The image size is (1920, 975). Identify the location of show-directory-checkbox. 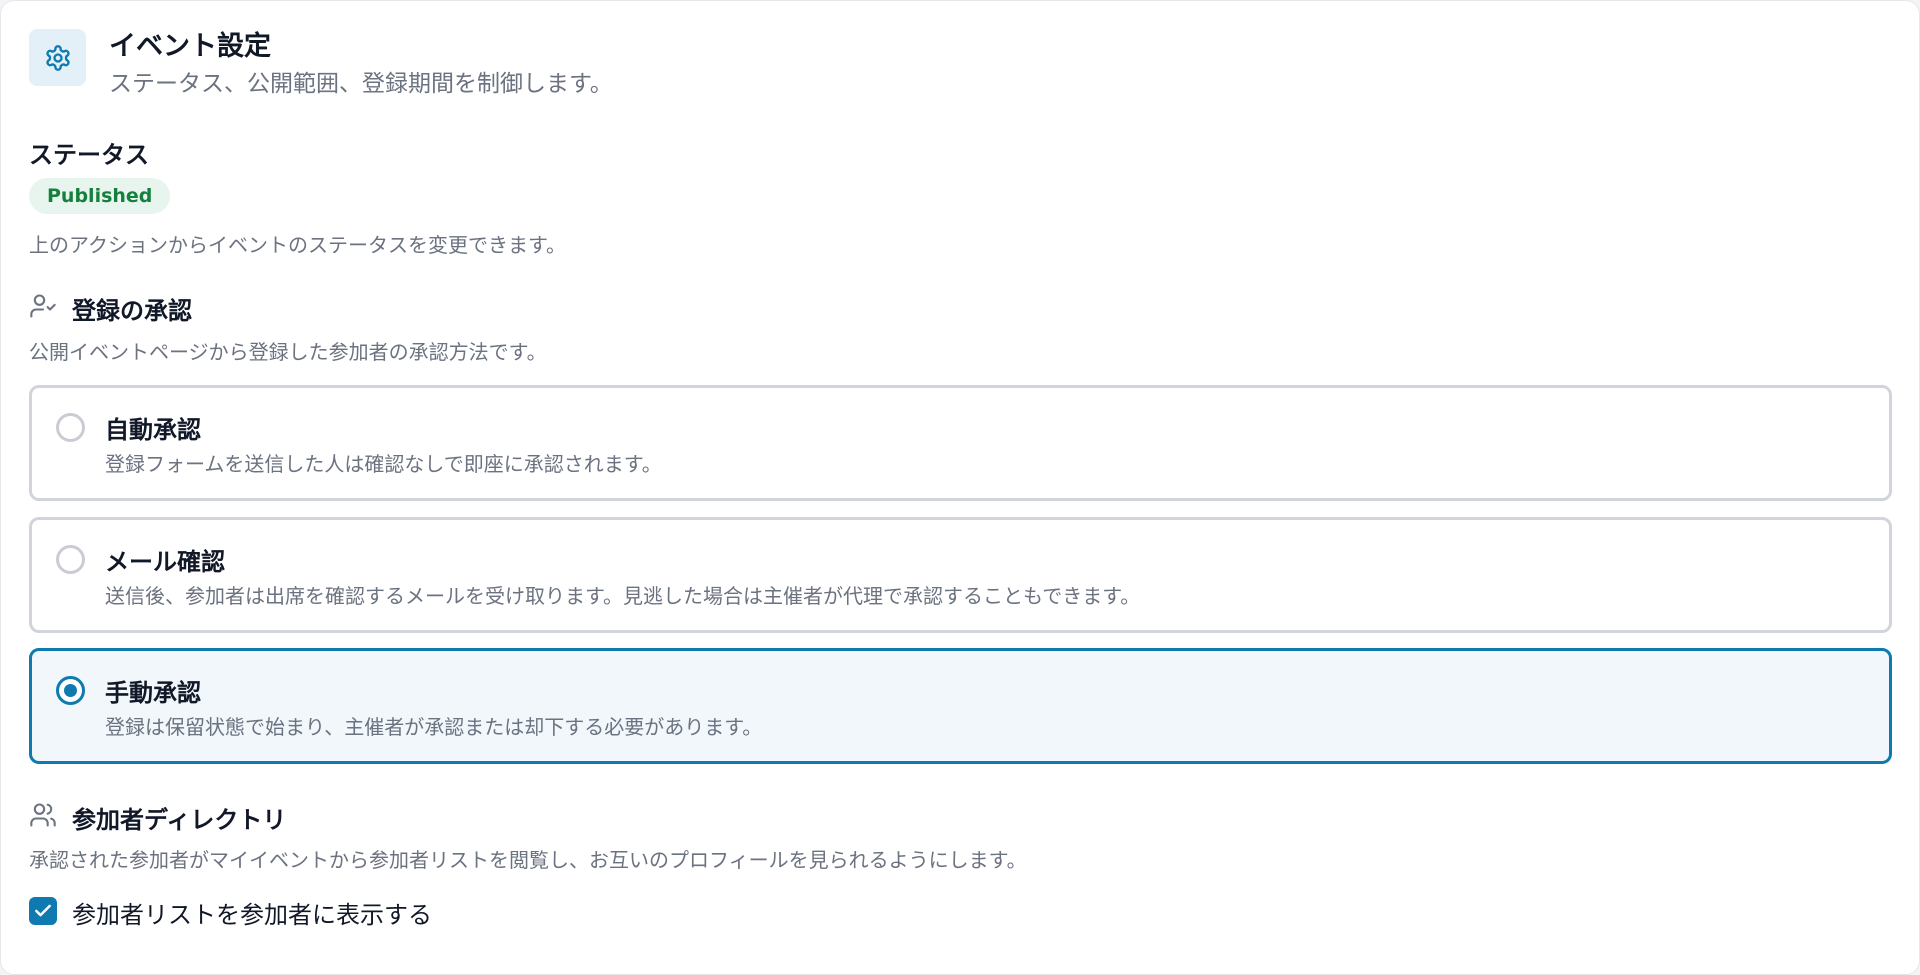
(43, 911).